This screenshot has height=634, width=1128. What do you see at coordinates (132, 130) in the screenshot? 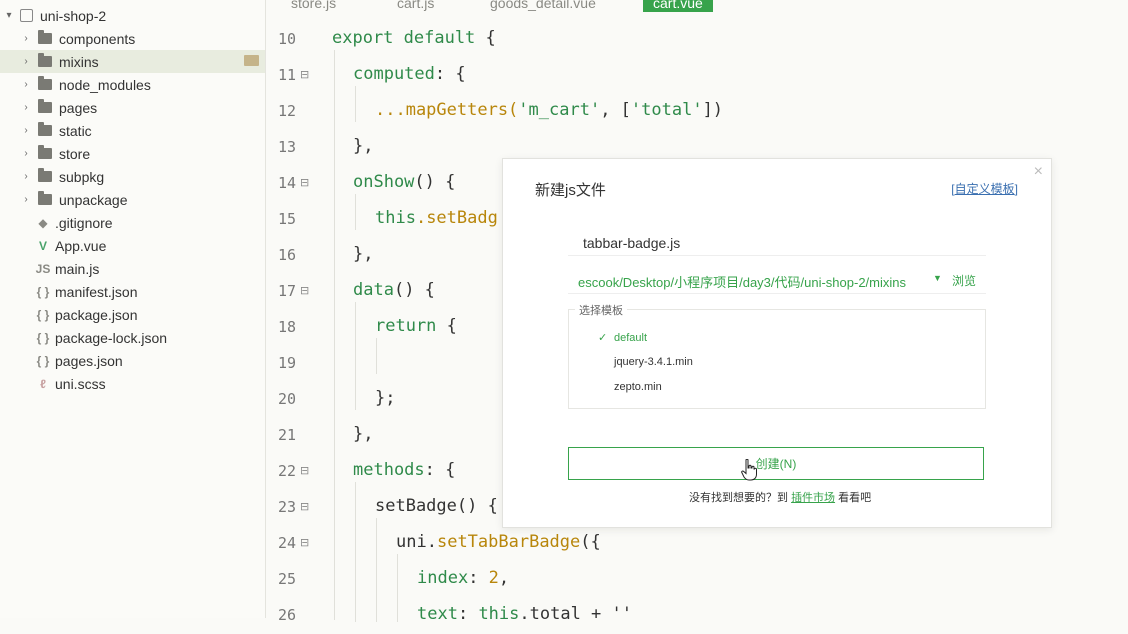
I see `tree-item-static: › static` at bounding box center [132, 130].